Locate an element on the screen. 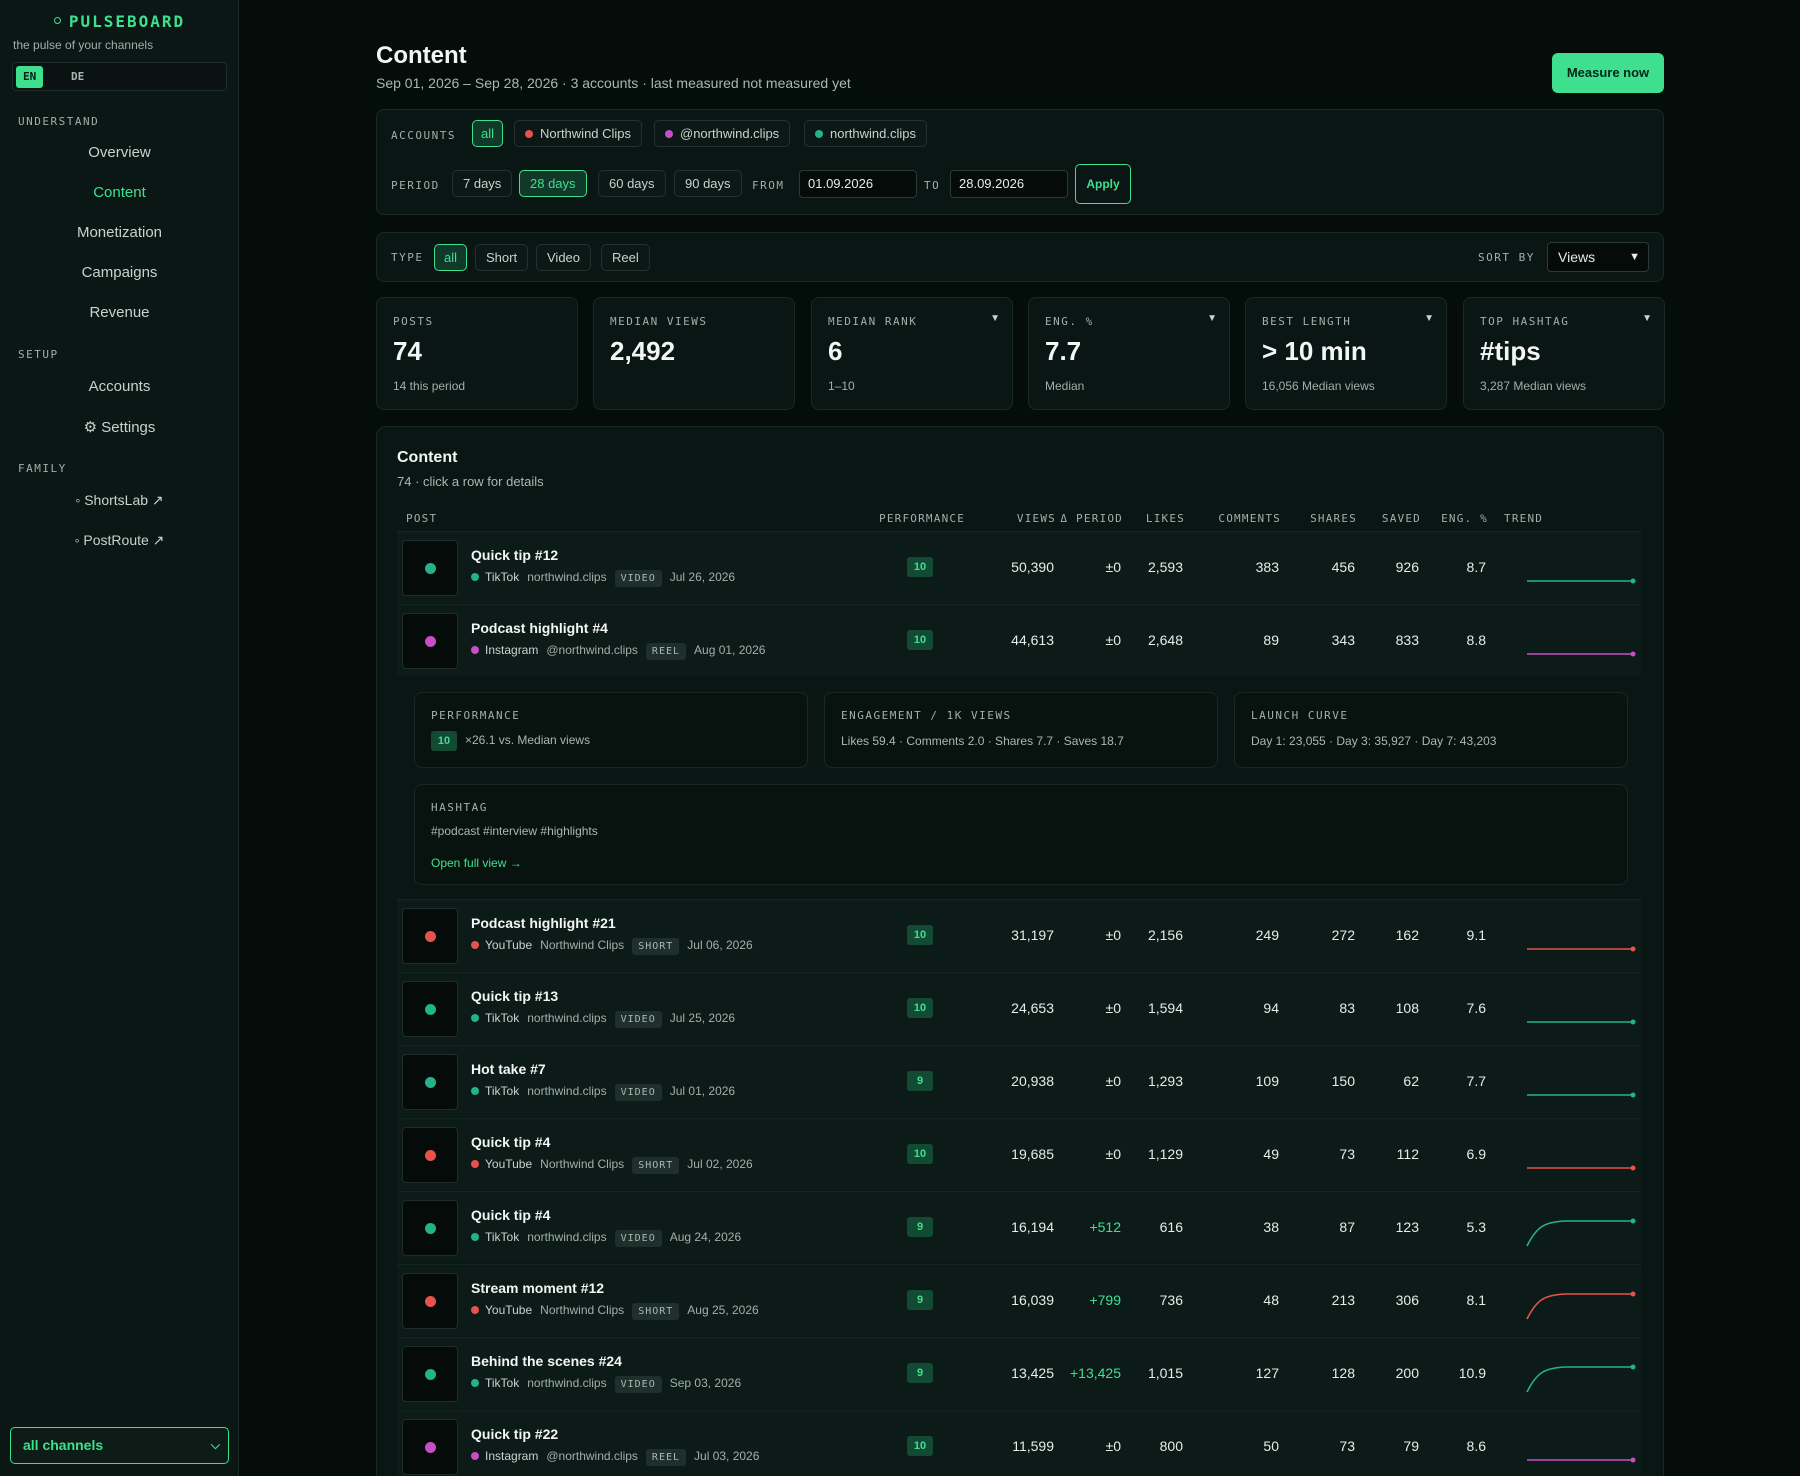 This screenshot has height=1476, width=1800. nav-item-accounts: Accounts is located at coordinates (119, 386).